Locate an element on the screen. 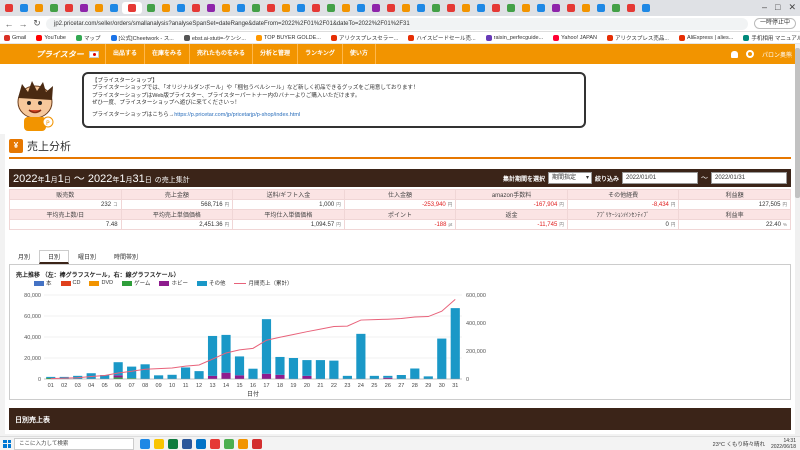 The height and width of the screenshot is (450, 800). bookmark-item: マップ is located at coordinates (88, 38).